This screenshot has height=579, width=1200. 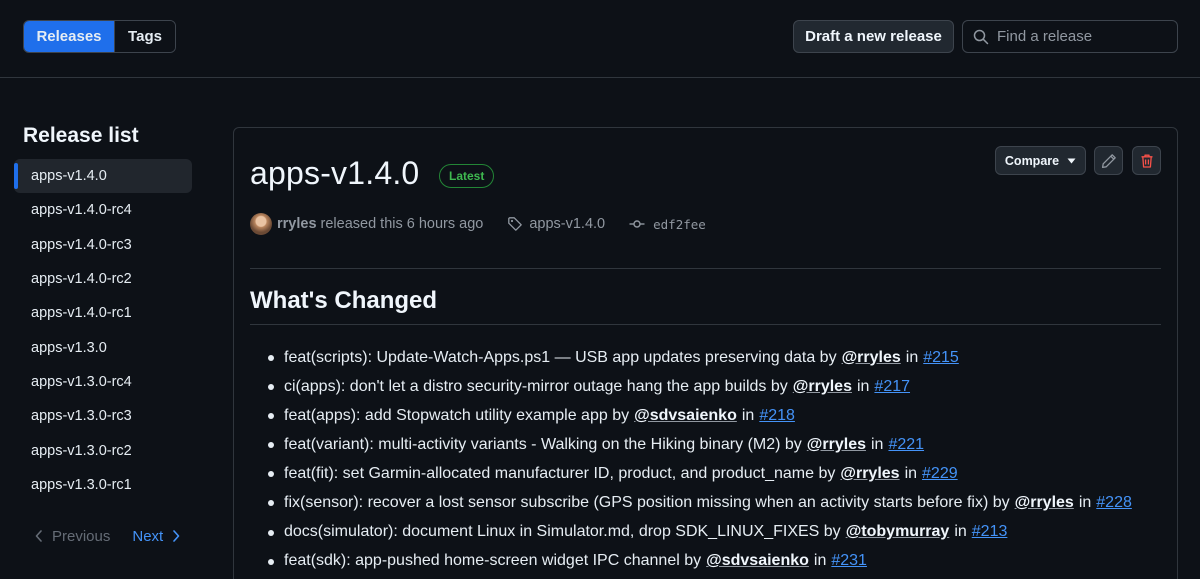 What do you see at coordinates (1032, 160) in the screenshot?
I see `compare-label: Compare` at bounding box center [1032, 160].